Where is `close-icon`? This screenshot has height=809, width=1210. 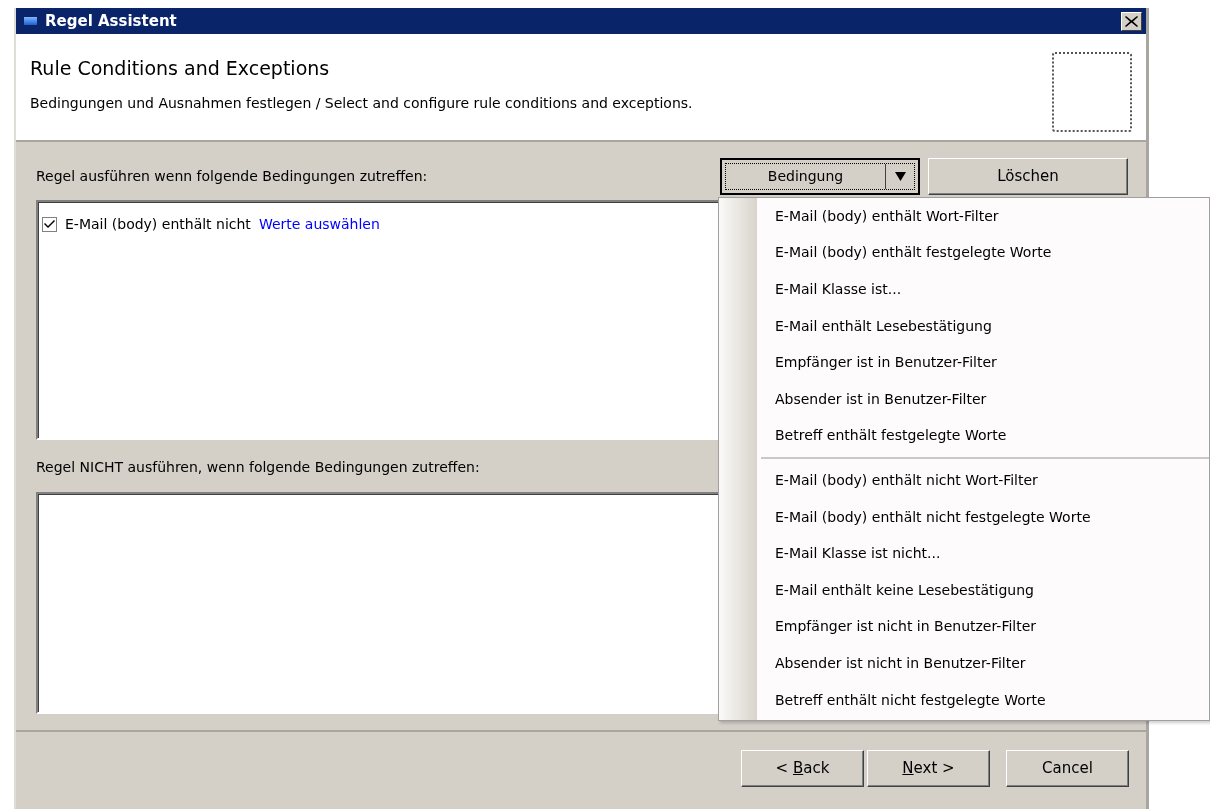
close-icon is located at coordinates (1131, 21).